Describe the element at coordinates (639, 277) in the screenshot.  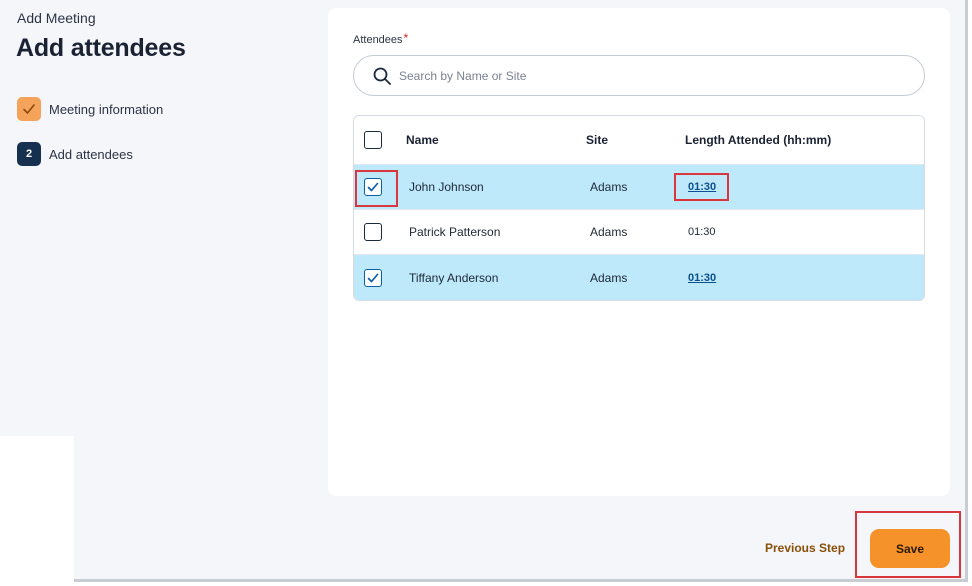
I see `table-row: Tiffany Anderson Adams 01:30` at that location.